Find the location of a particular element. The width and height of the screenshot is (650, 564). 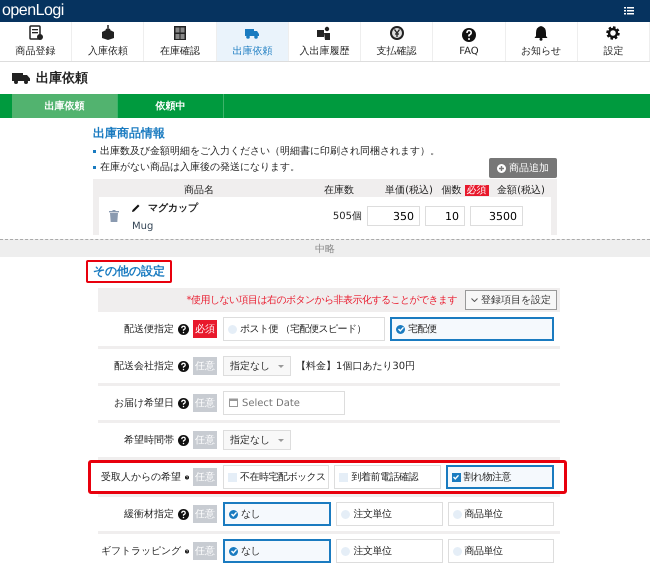

chevron-icon is located at coordinates (474, 300).